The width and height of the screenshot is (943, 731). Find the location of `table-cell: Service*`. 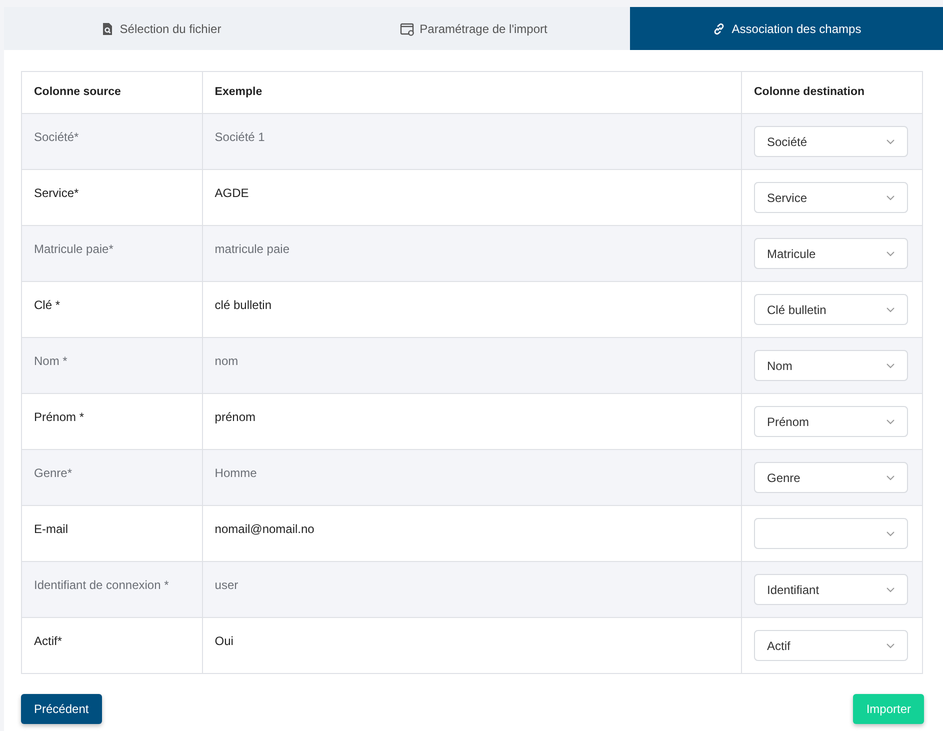

table-cell: Service* is located at coordinates (112, 198).